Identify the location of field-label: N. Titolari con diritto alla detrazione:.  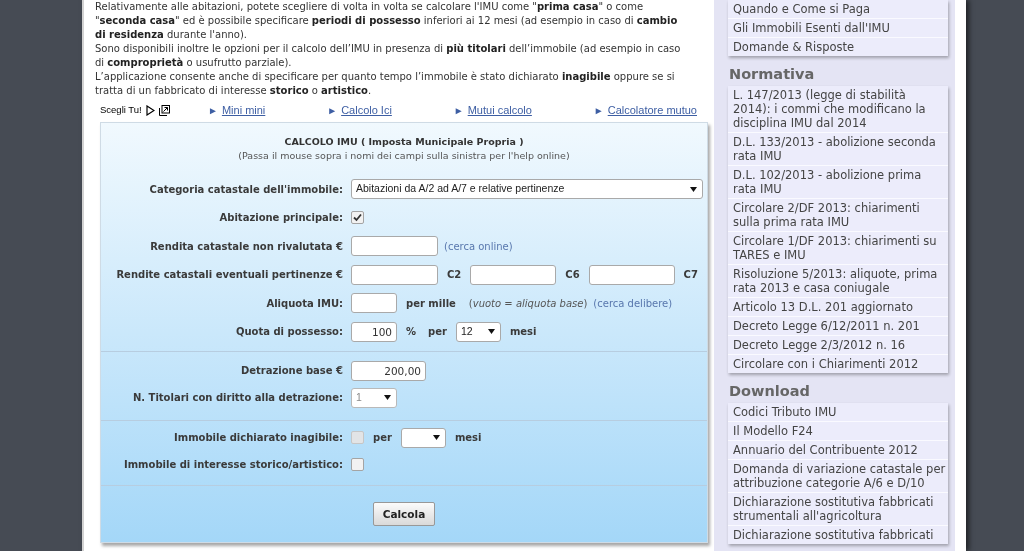
(237, 398).